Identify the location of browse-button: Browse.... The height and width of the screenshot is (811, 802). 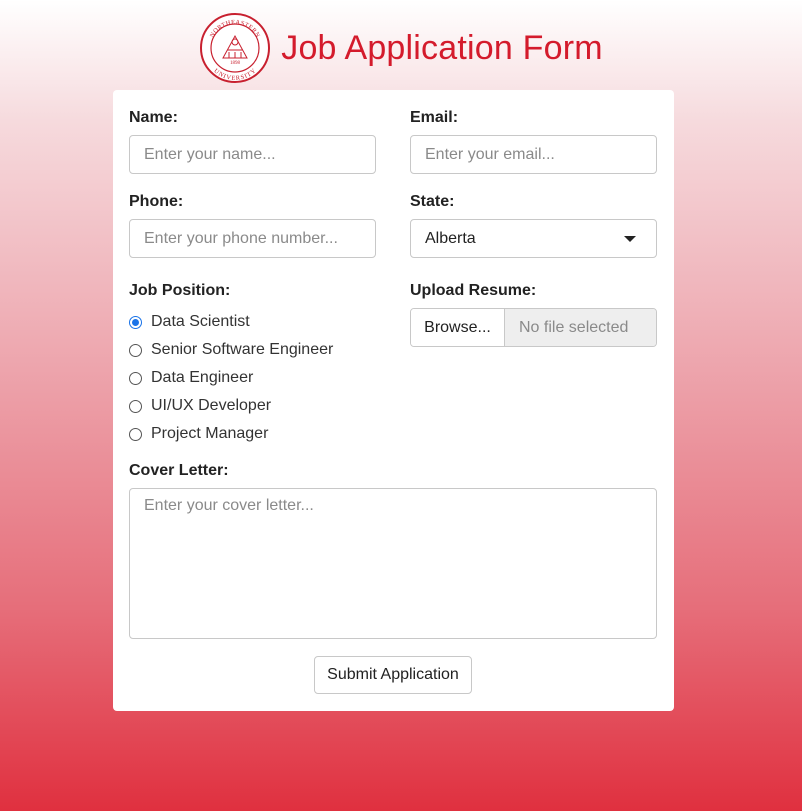
(458, 327).